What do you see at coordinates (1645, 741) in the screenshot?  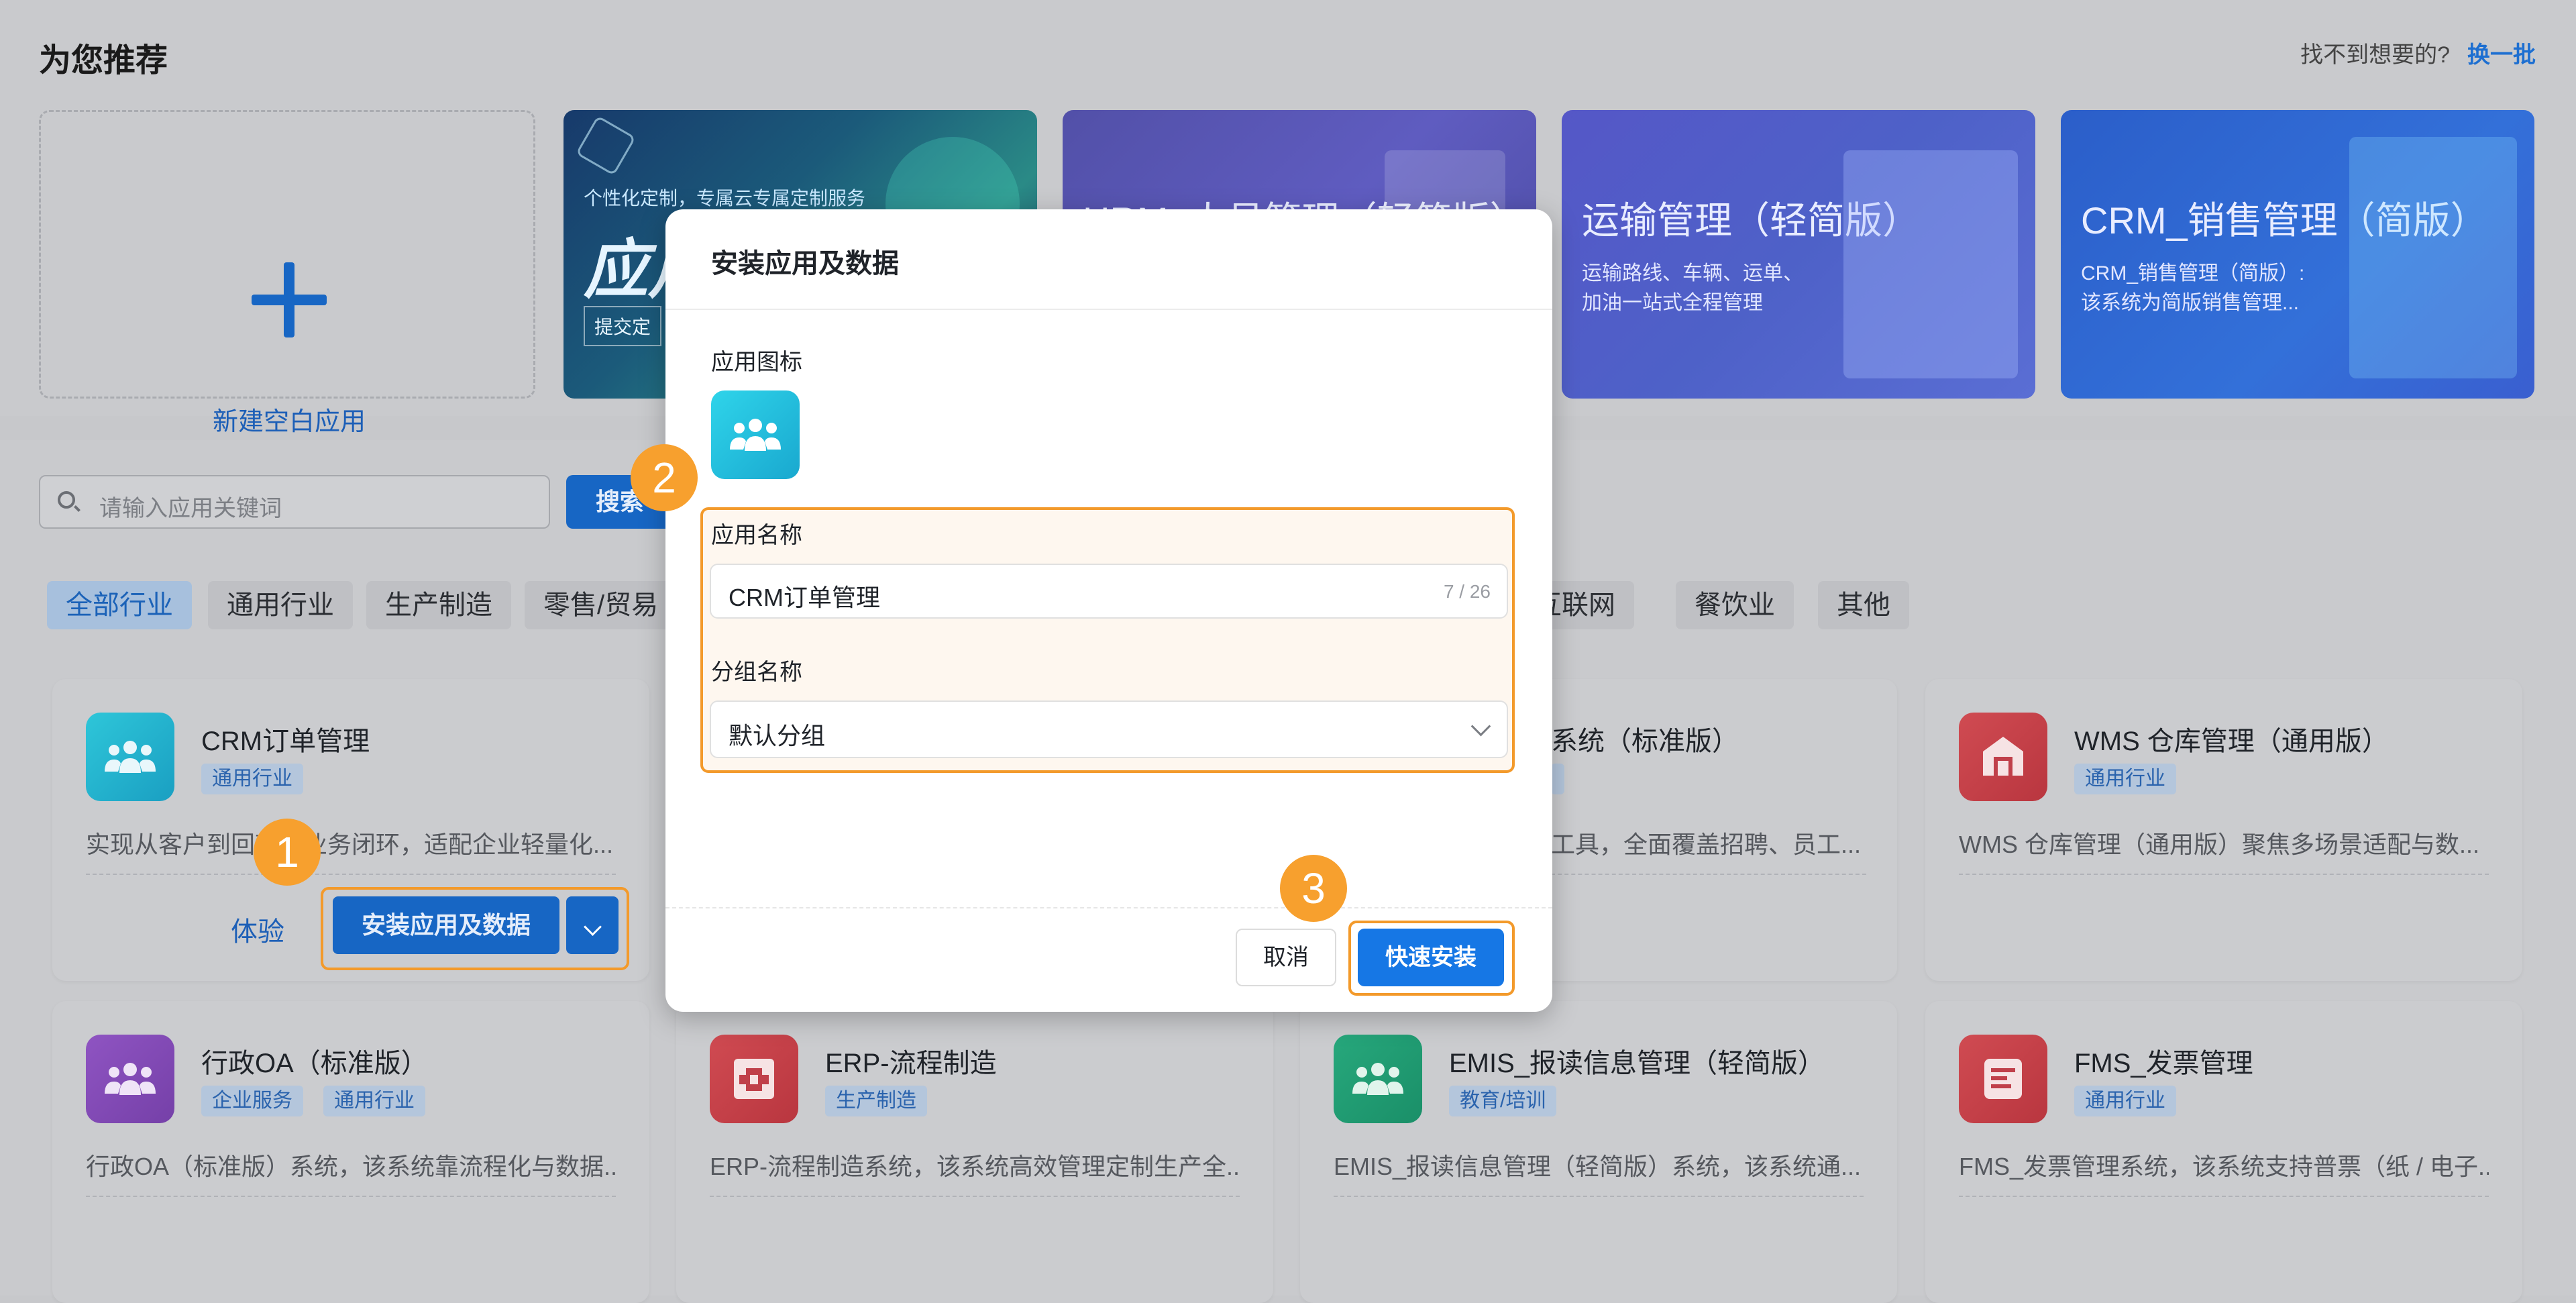 I see `app-title: 系统（标准版）` at bounding box center [1645, 741].